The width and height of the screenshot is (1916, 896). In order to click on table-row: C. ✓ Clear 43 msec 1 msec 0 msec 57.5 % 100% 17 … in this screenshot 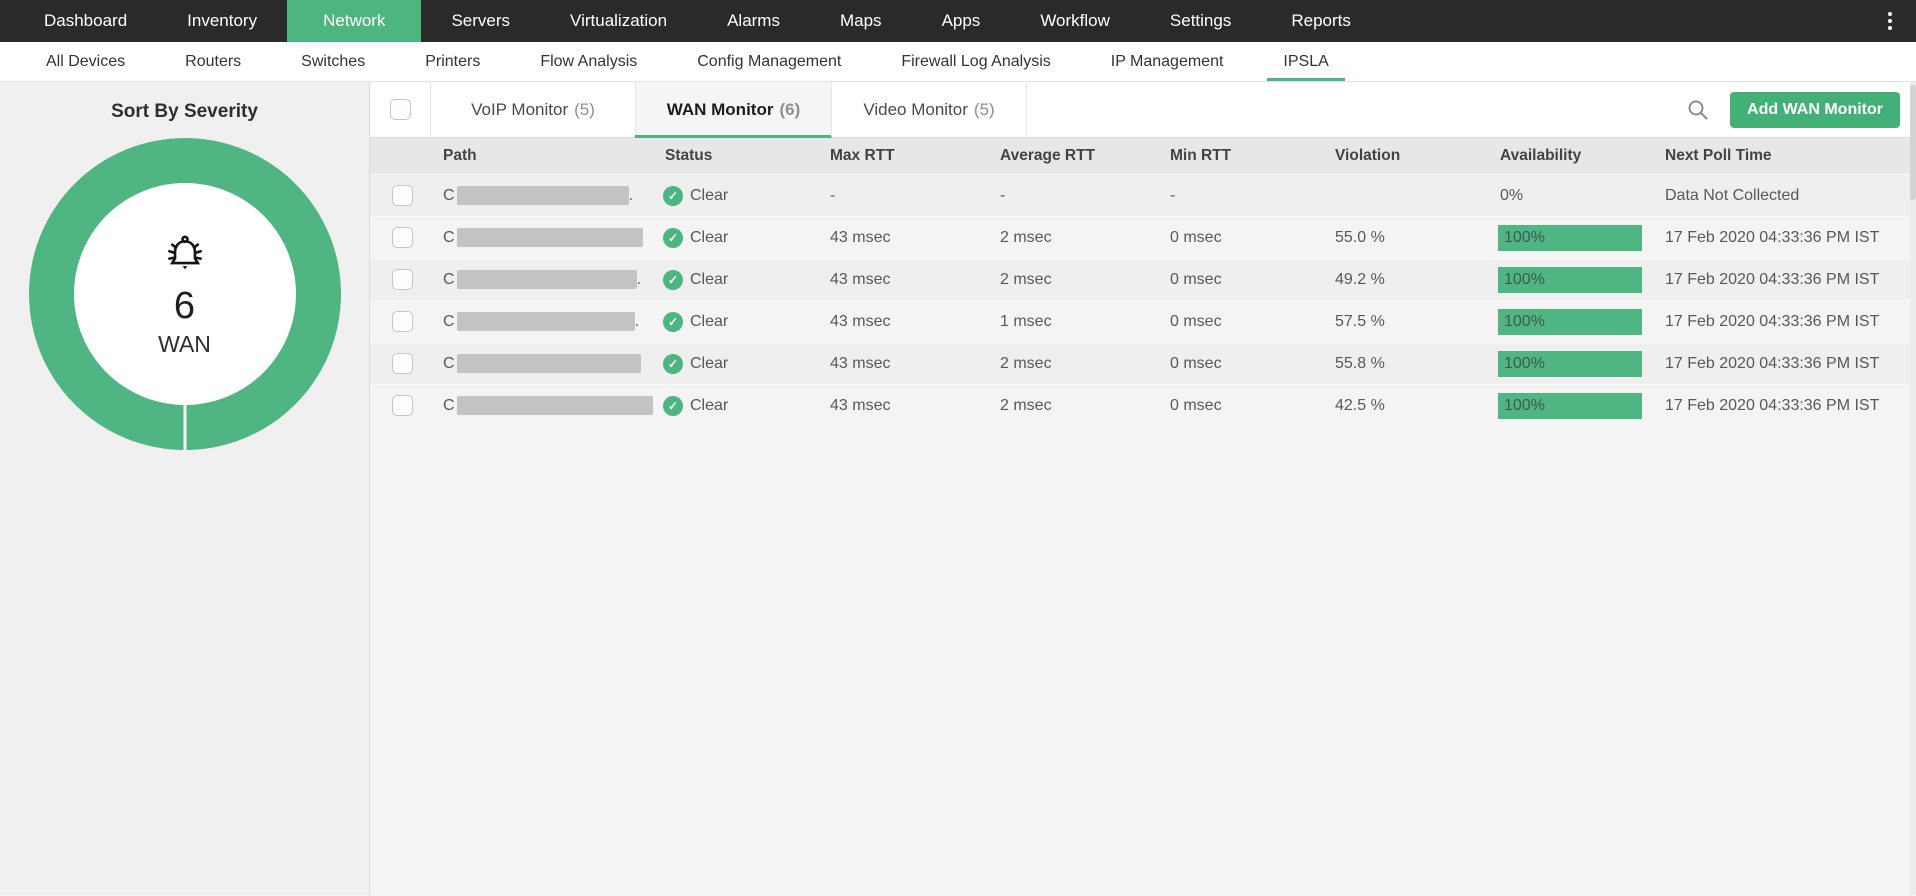, I will do `click(1143, 321)`.